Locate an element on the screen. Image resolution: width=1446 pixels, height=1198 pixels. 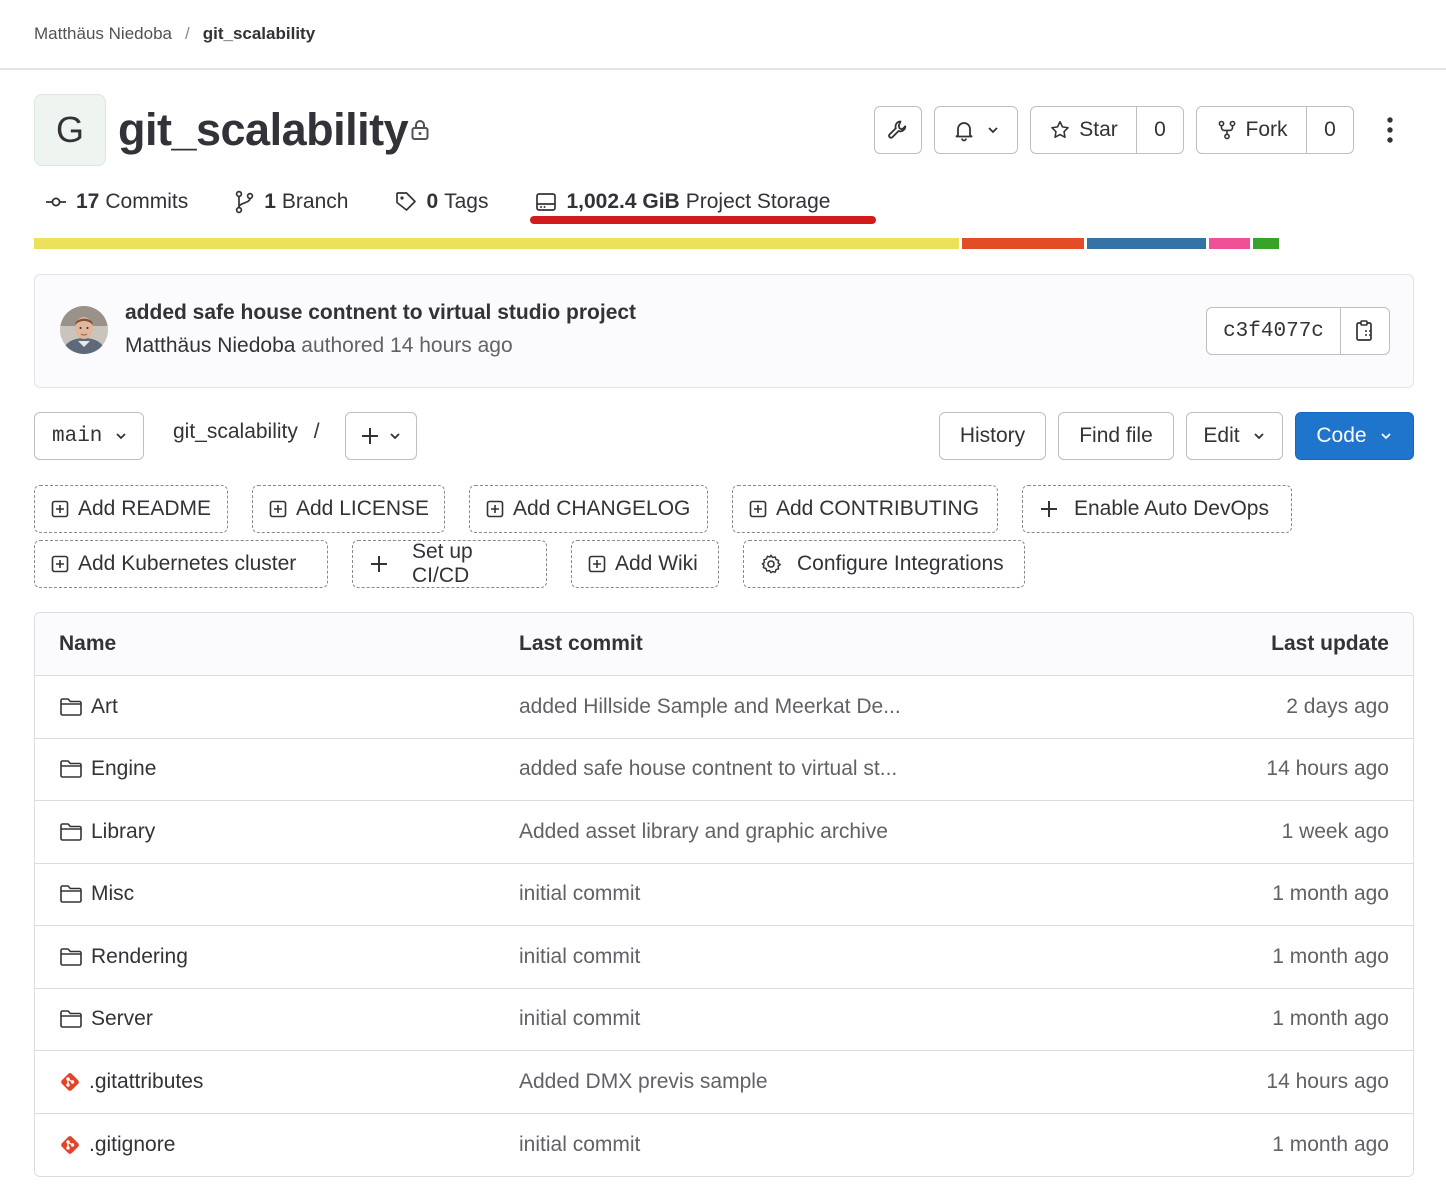
file-name: Library is located at coordinates (123, 832).